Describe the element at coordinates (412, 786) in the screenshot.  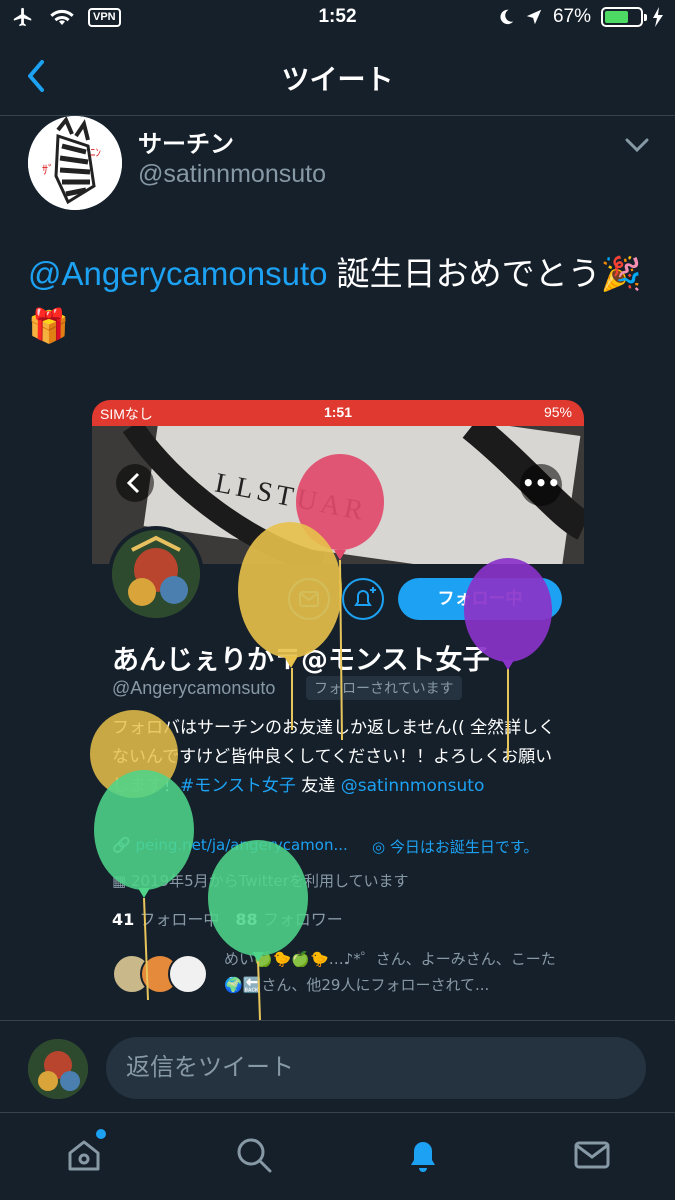
I see `bio-mention: @satinnmonsuto` at that location.